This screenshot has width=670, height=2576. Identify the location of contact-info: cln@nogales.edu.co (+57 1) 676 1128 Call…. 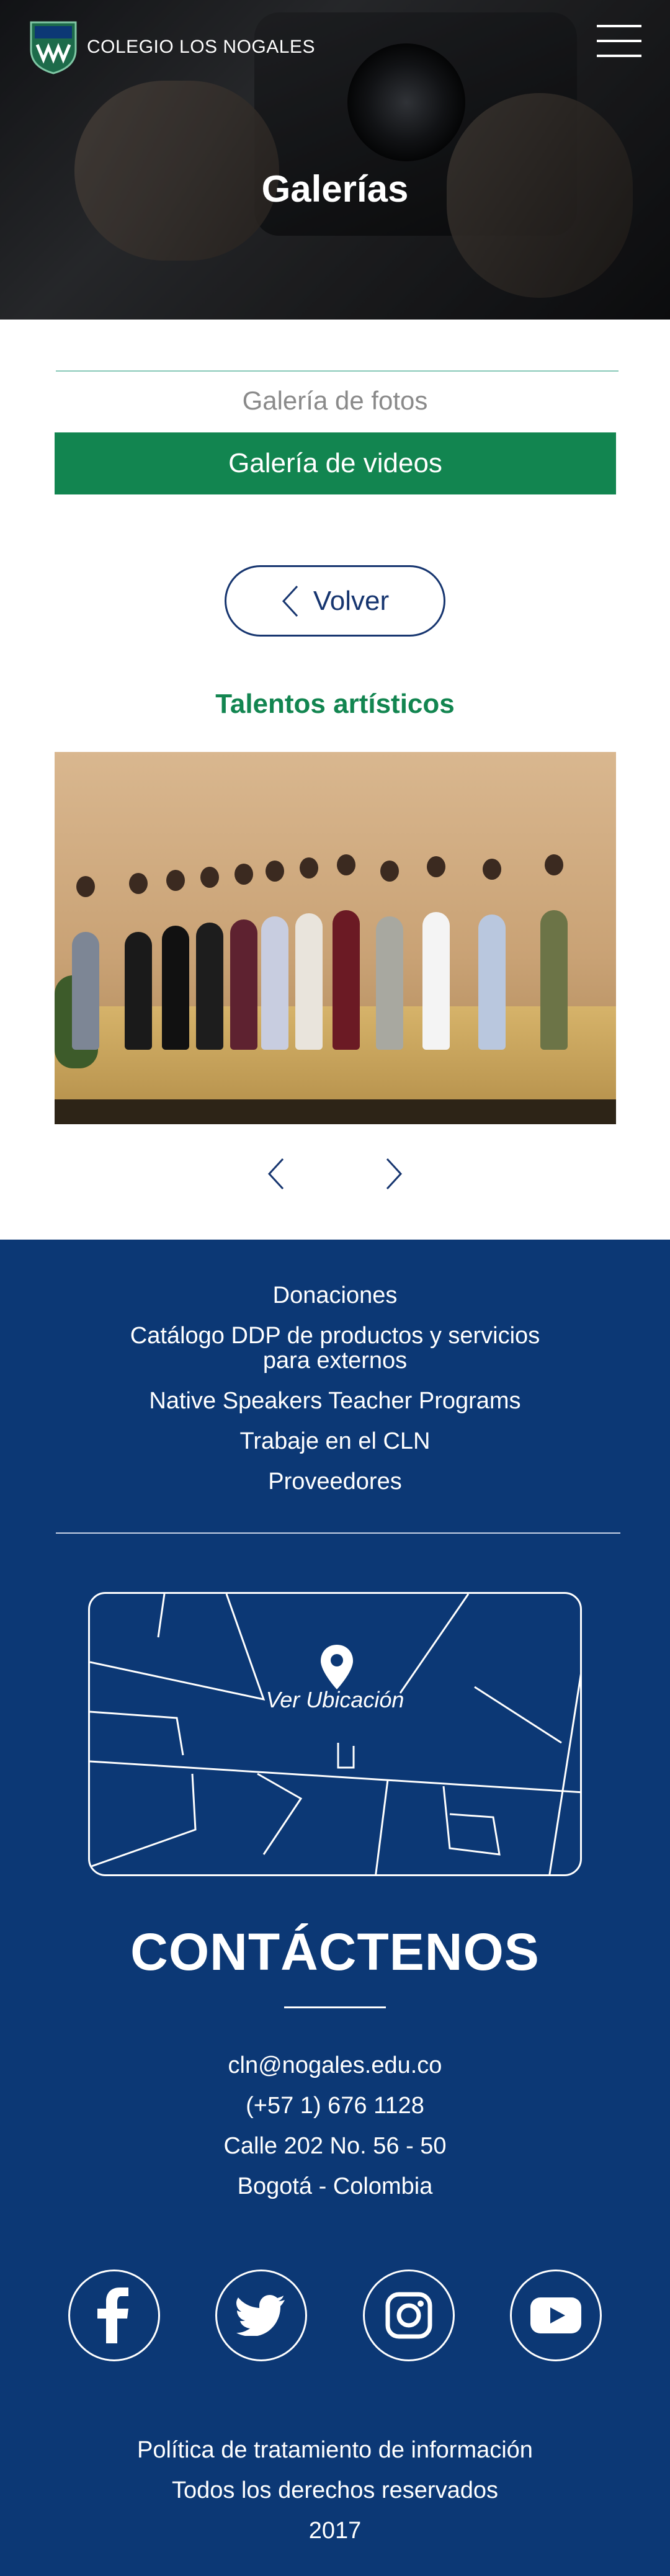
(335, 2133).